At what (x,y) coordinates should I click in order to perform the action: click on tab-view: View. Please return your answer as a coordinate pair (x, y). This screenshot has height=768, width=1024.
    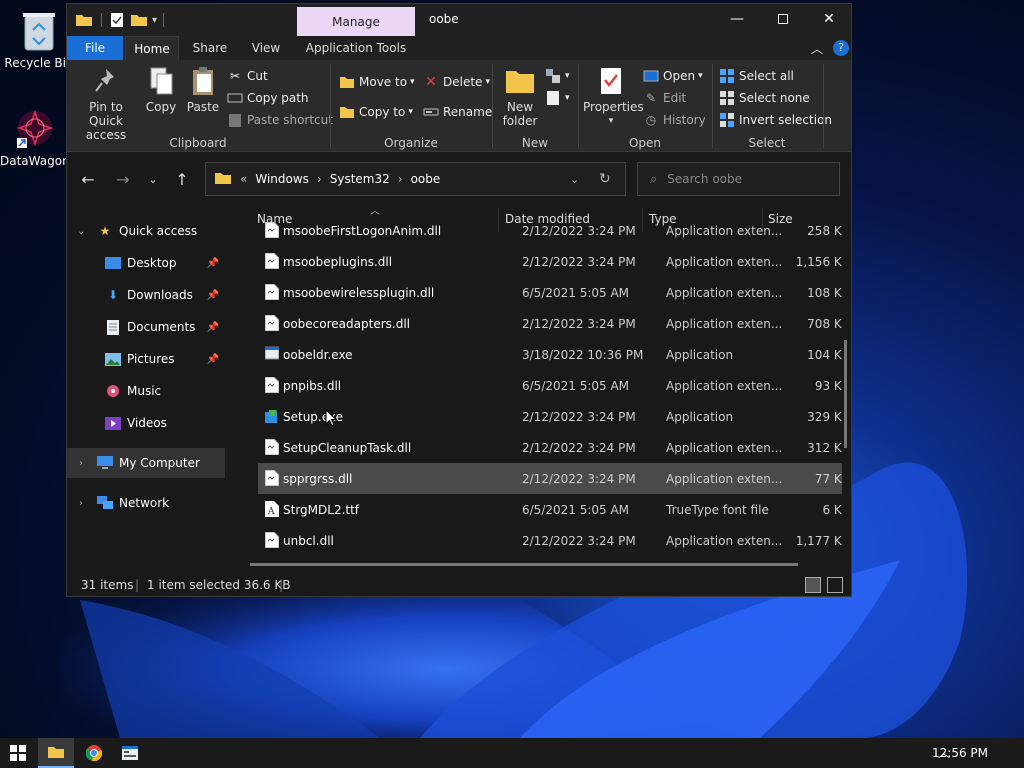
    Looking at the image, I should click on (266, 48).